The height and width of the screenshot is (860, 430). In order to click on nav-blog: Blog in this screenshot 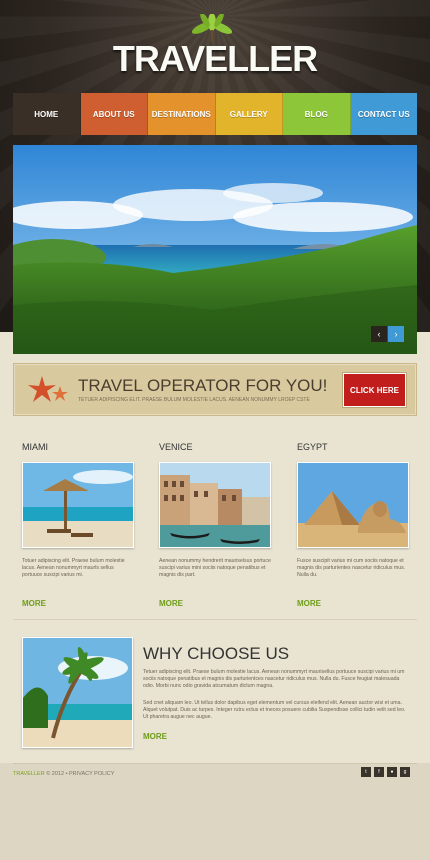, I will do `click(317, 114)`.